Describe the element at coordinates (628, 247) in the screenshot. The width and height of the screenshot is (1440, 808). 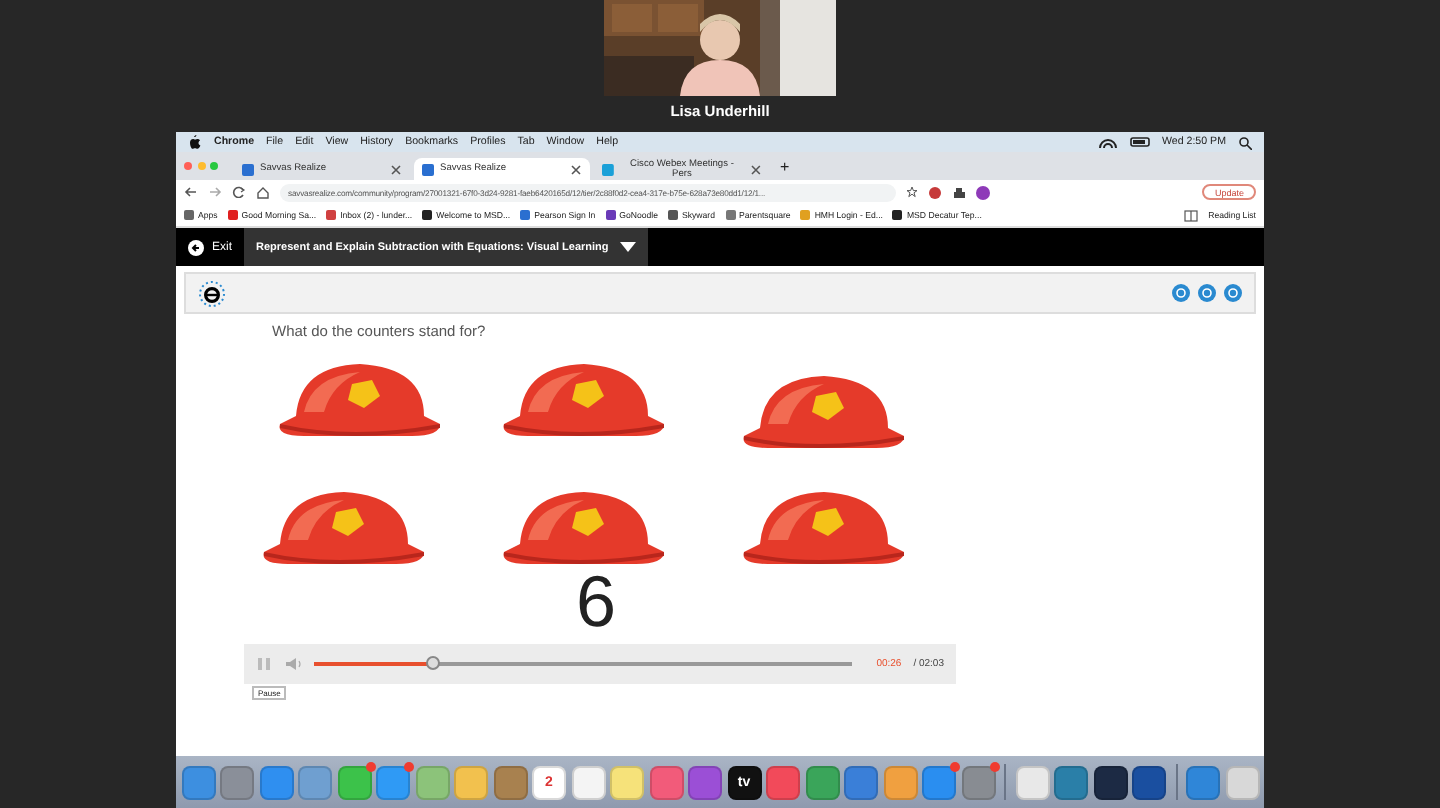
I see `caret-icon` at that location.